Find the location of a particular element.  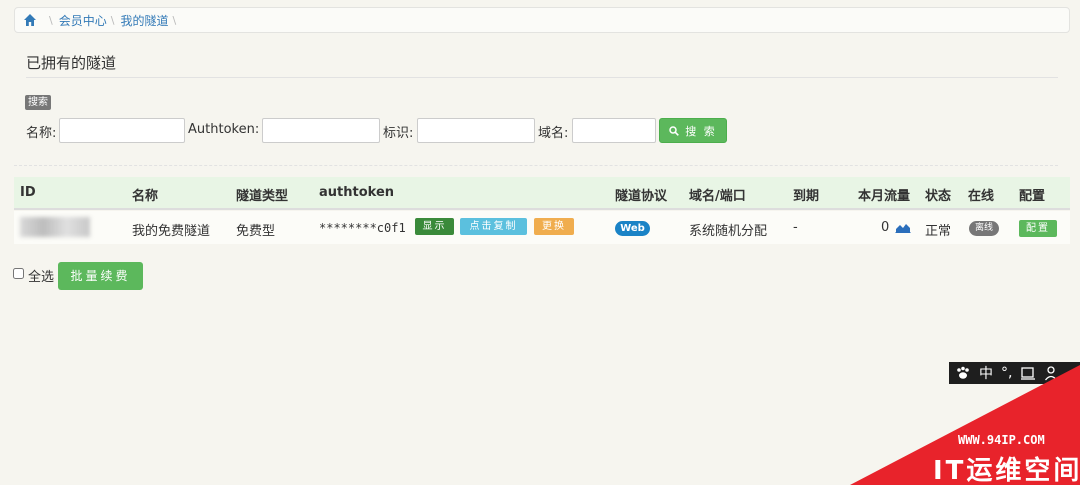

protocol-badge: Web is located at coordinates (632, 228).